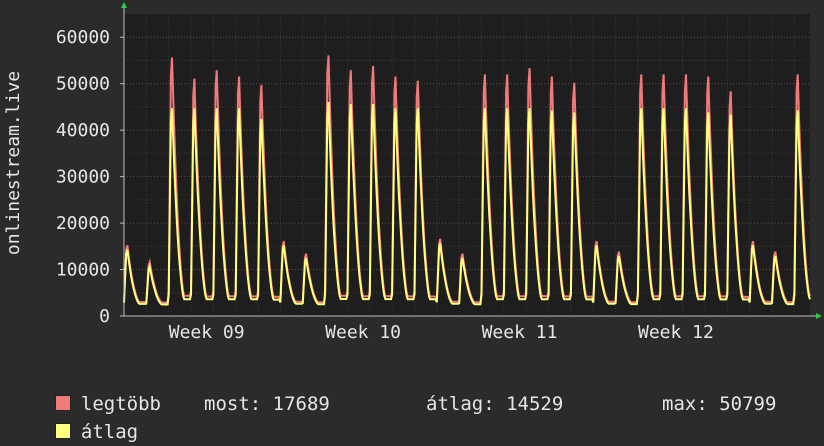 This screenshot has width=824, height=446. What do you see at coordinates (676, 332) in the screenshot?
I see `x-tick-label: Week 12` at bounding box center [676, 332].